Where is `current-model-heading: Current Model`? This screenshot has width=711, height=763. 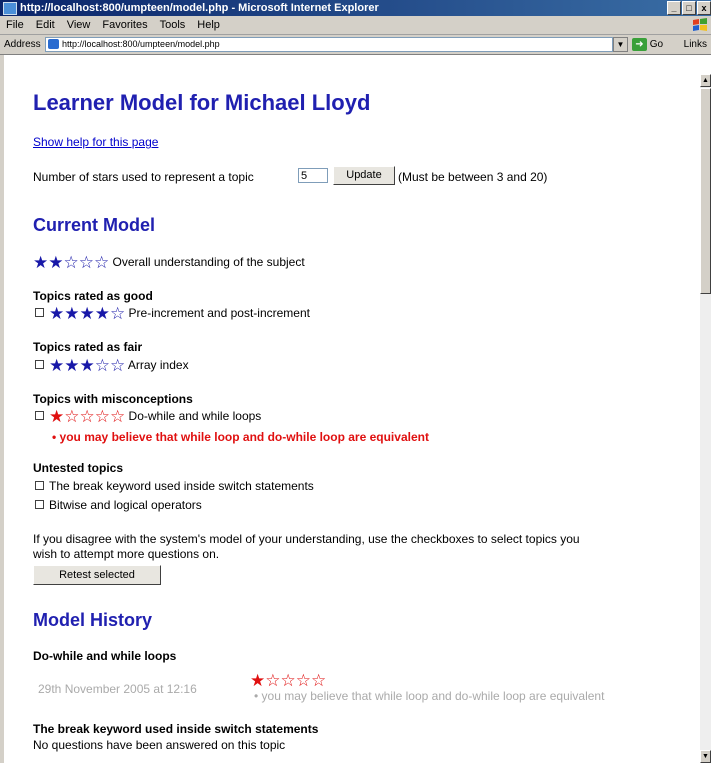 current-model-heading: Current Model is located at coordinates (94, 225).